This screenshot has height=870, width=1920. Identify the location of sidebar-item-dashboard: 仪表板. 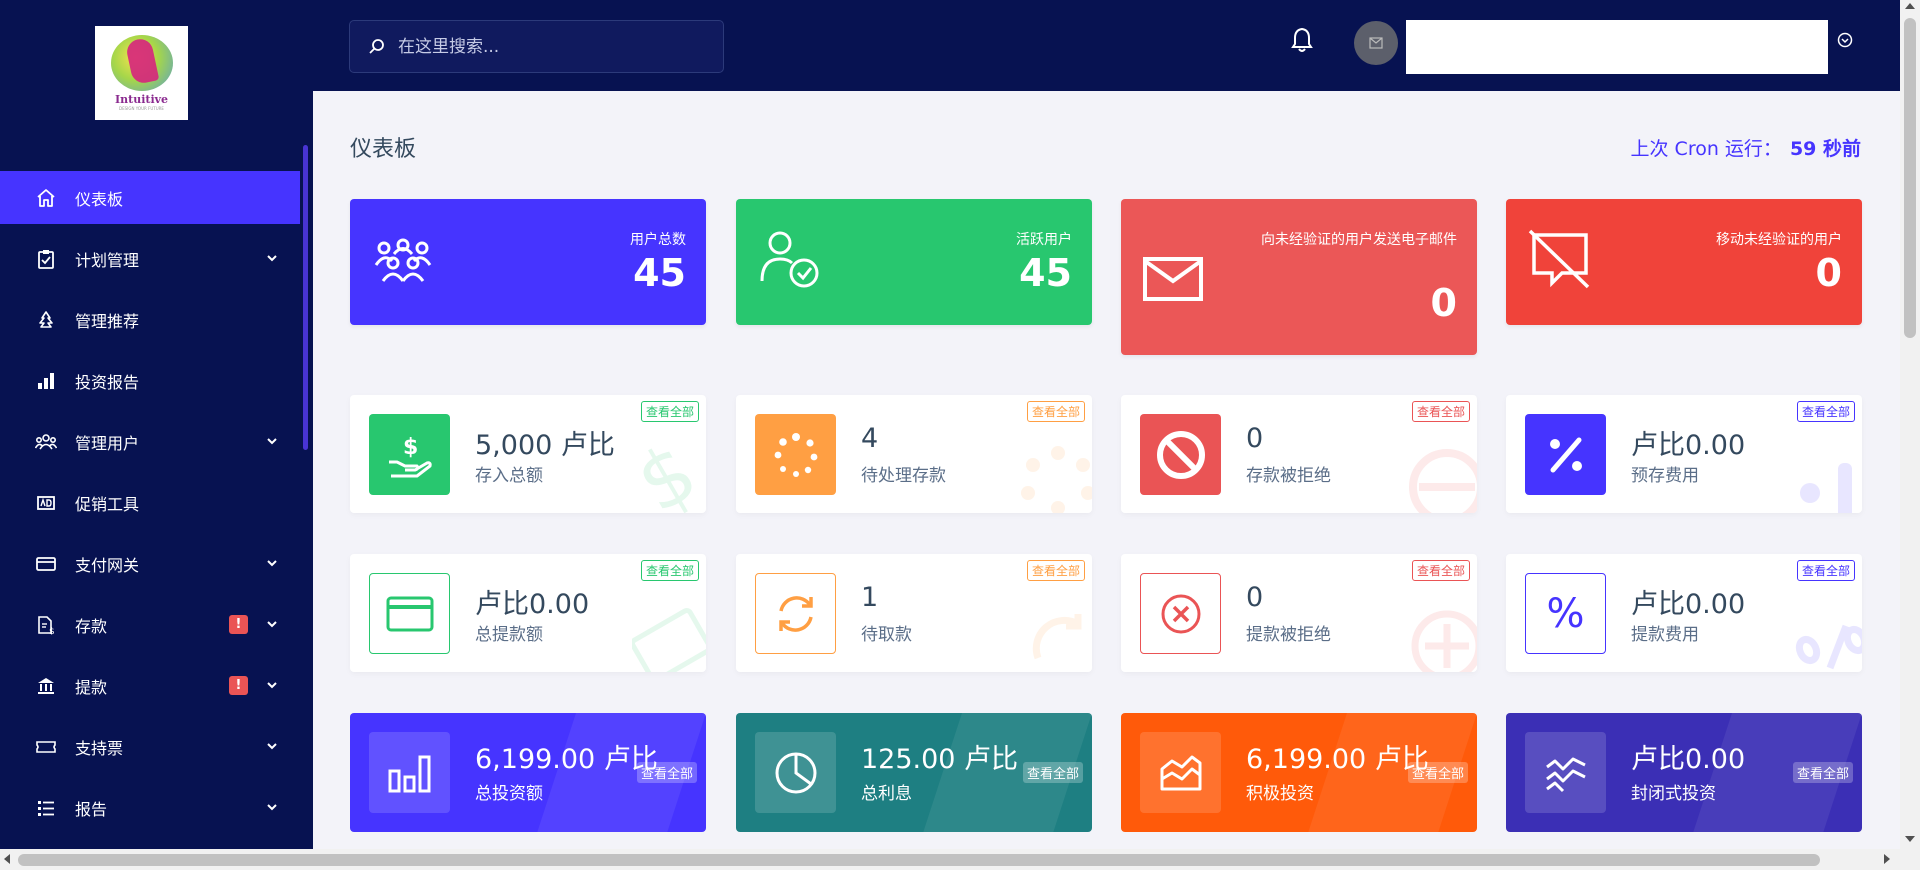
(150, 197).